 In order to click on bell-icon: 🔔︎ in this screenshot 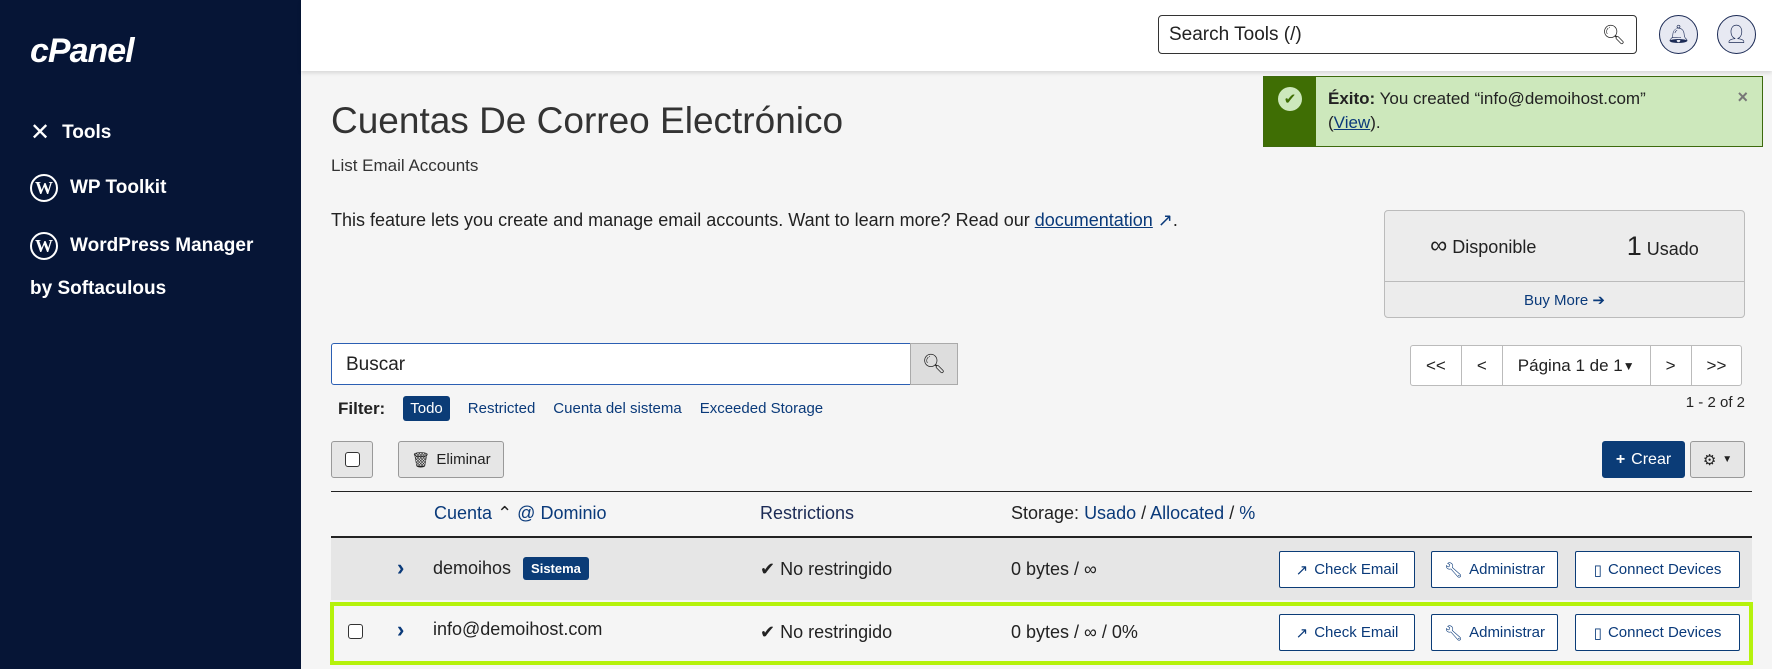, I will do `click(1678, 34)`.